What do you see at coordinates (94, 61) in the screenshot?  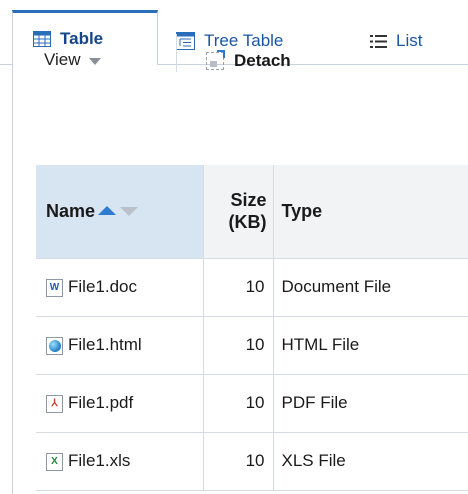 I see `chevron-down-icon` at bounding box center [94, 61].